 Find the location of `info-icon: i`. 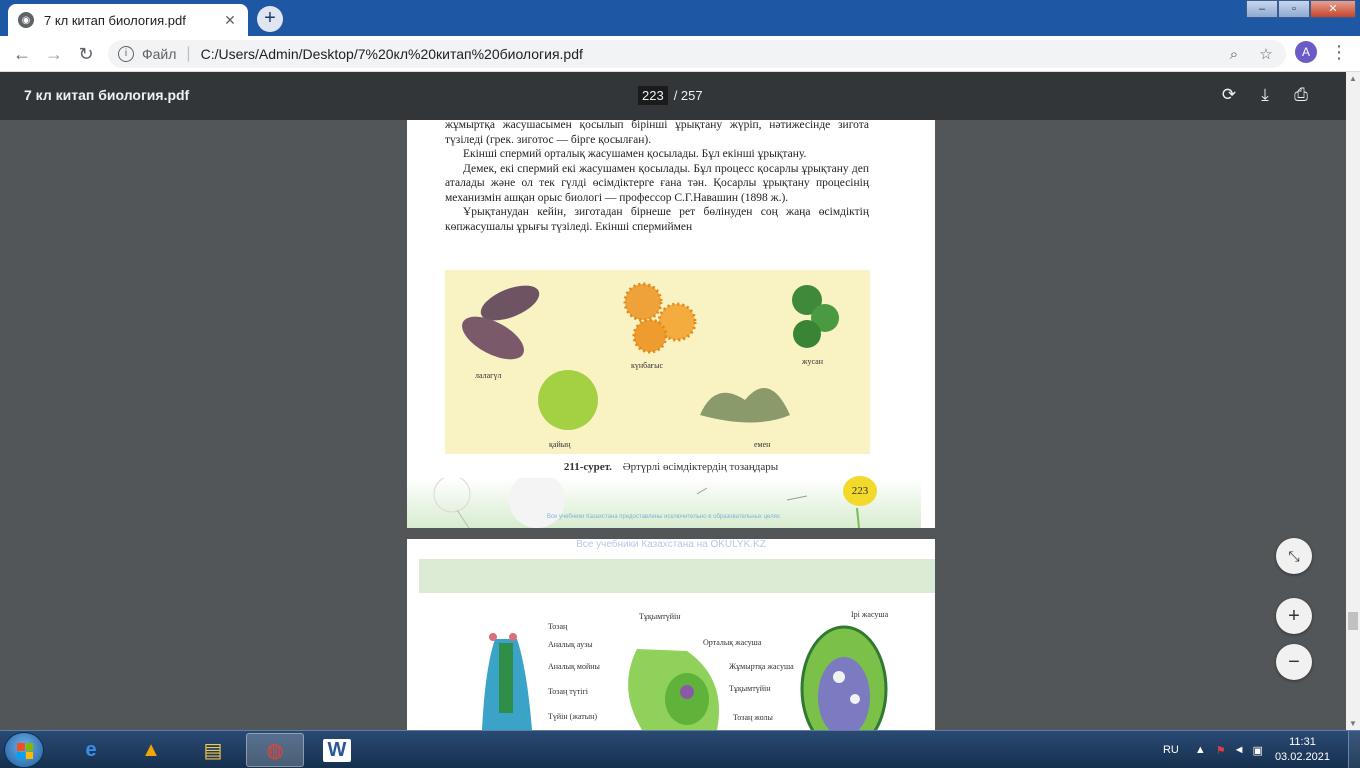

info-icon: i is located at coordinates (126, 54).